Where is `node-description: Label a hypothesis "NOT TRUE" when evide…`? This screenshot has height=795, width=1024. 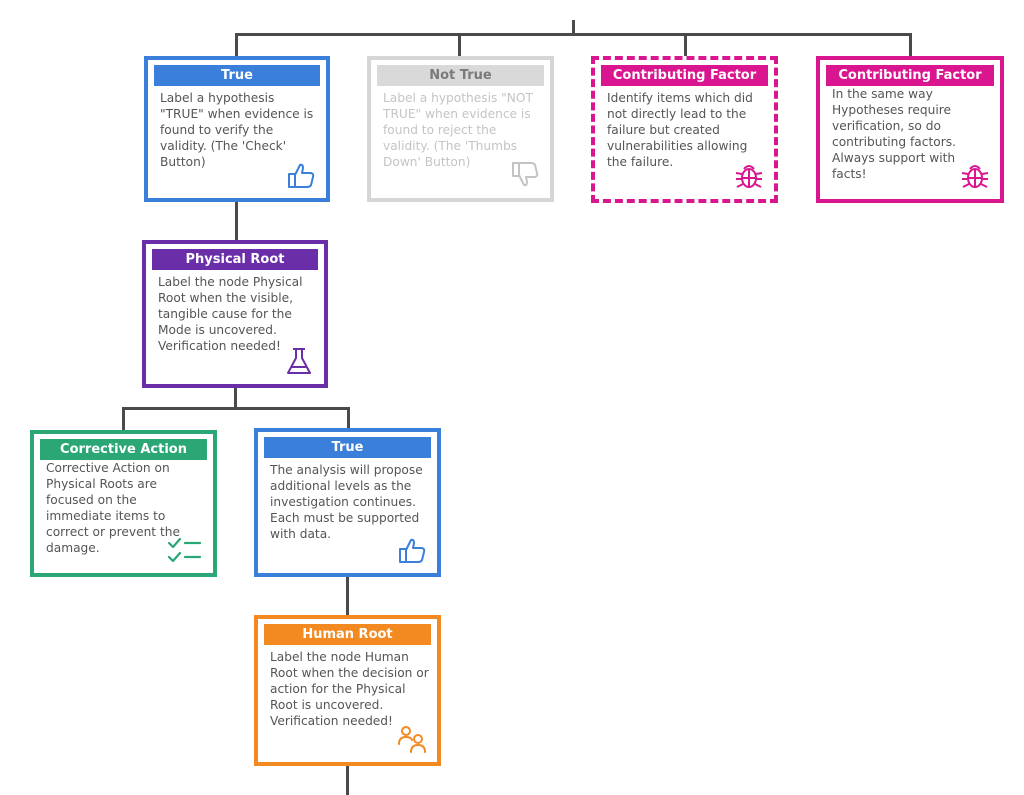 node-description: Label a hypothesis "NOT TRUE" when evide… is located at coordinates (458, 130).